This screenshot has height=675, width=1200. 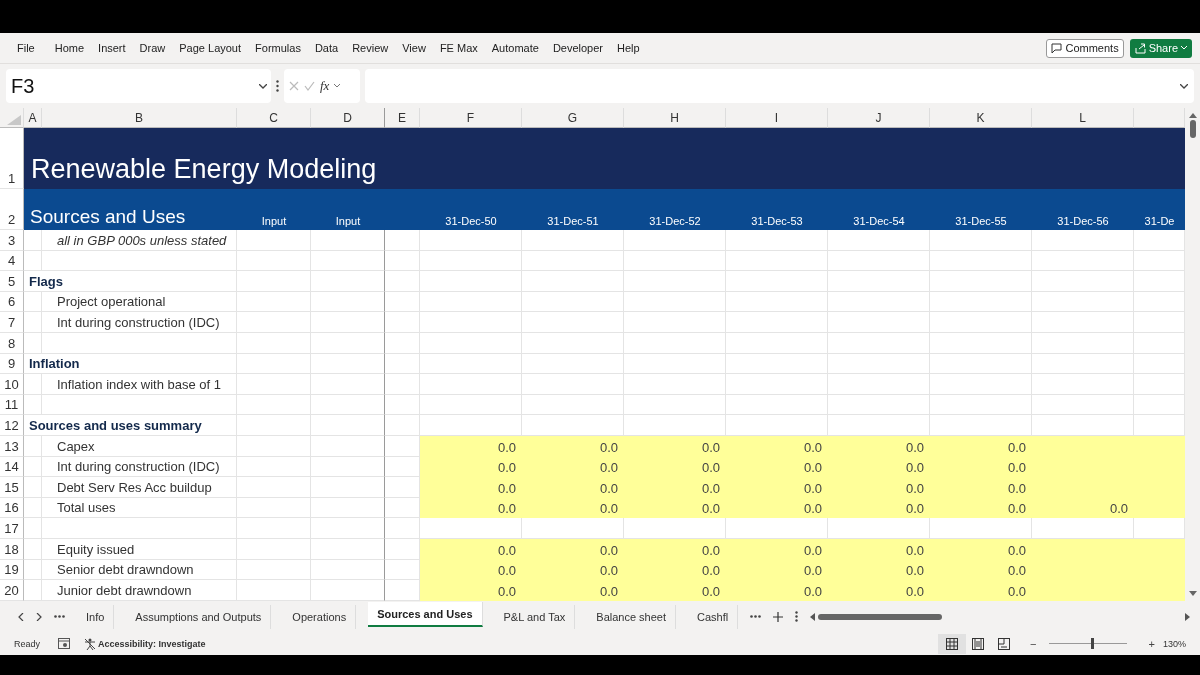 What do you see at coordinates (145, 643) in the screenshot?
I see `accessibility-status: Accessibility: Investigate` at bounding box center [145, 643].